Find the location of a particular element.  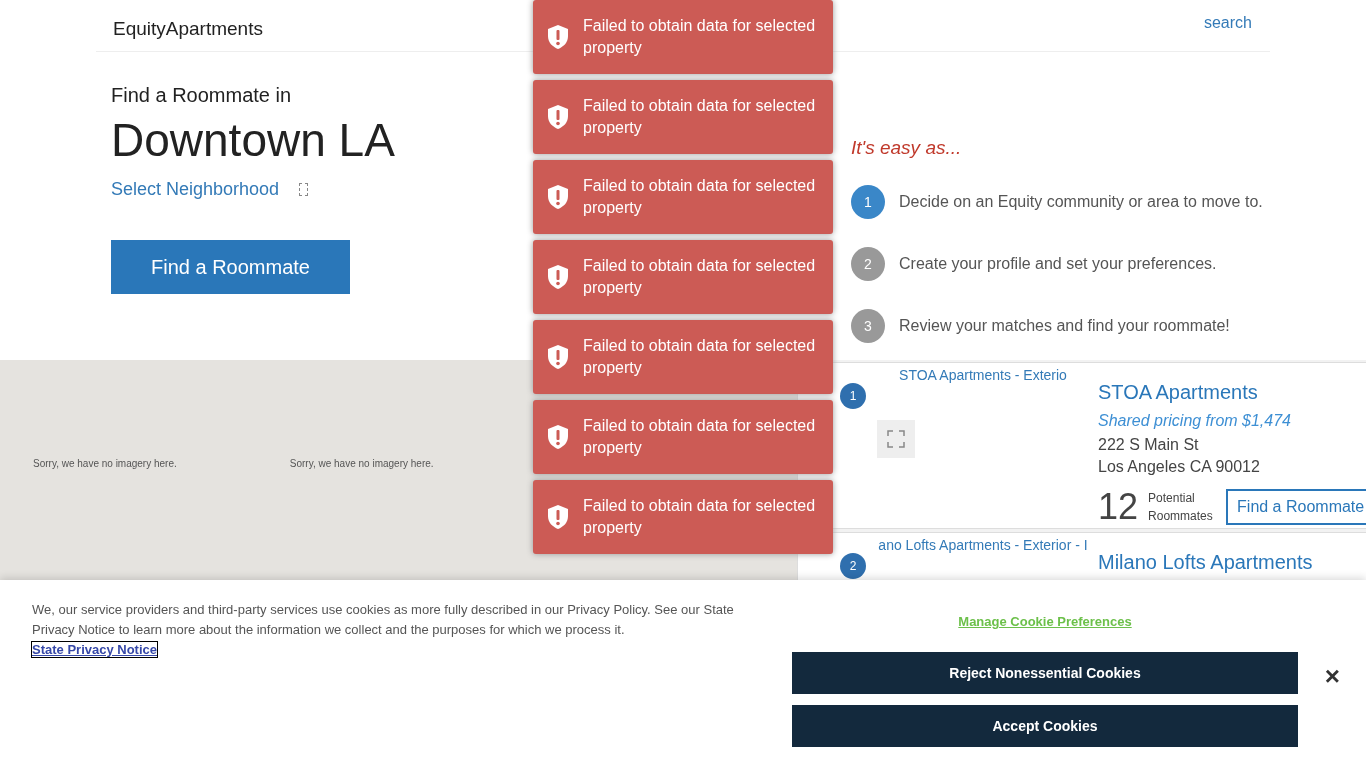

cookie-notice-text: We, our service providers and third-party services use cookies as more fully described in our Privacy Policy. See our State Privacy Notice to learn more about the information we collect and the purposes for which we process it. State Privacy Notice is located at coordinates (383, 630).